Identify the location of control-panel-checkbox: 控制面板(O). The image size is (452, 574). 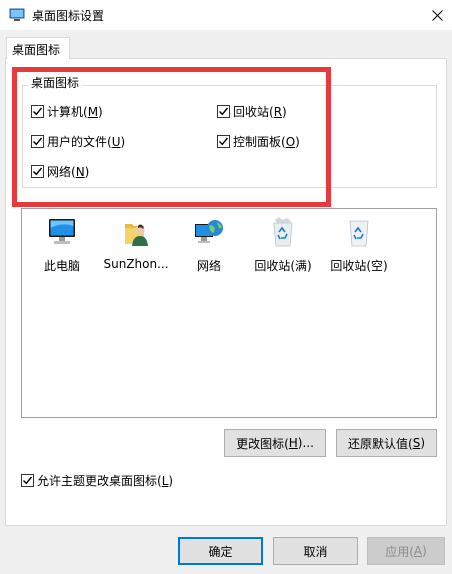
(258, 141).